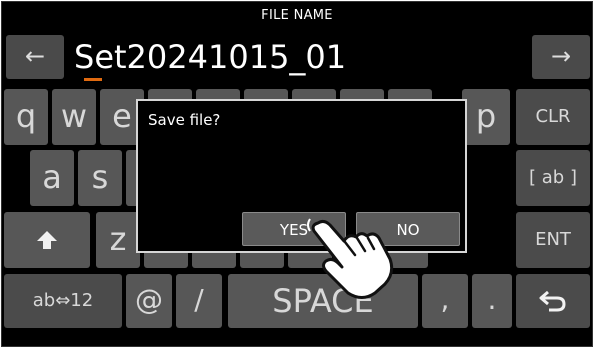  Describe the element at coordinates (74, 117) in the screenshot. I see `key-w: w` at that location.